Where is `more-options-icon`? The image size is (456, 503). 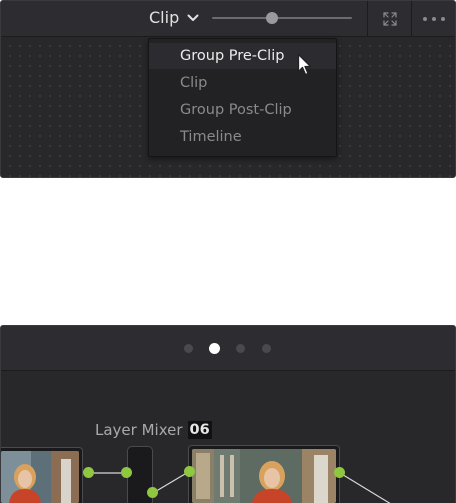 more-options-icon is located at coordinates (434, 19).